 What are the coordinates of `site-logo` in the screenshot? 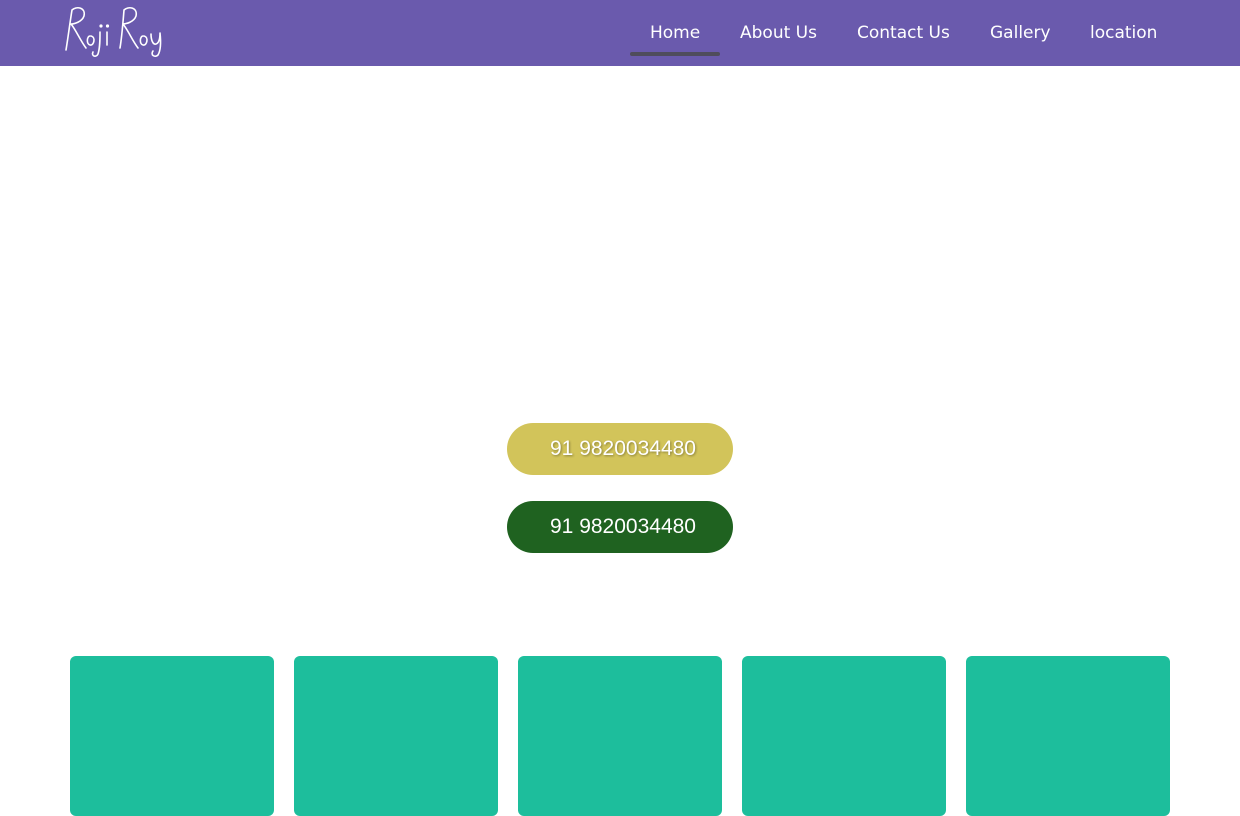 It's located at (115, 30).